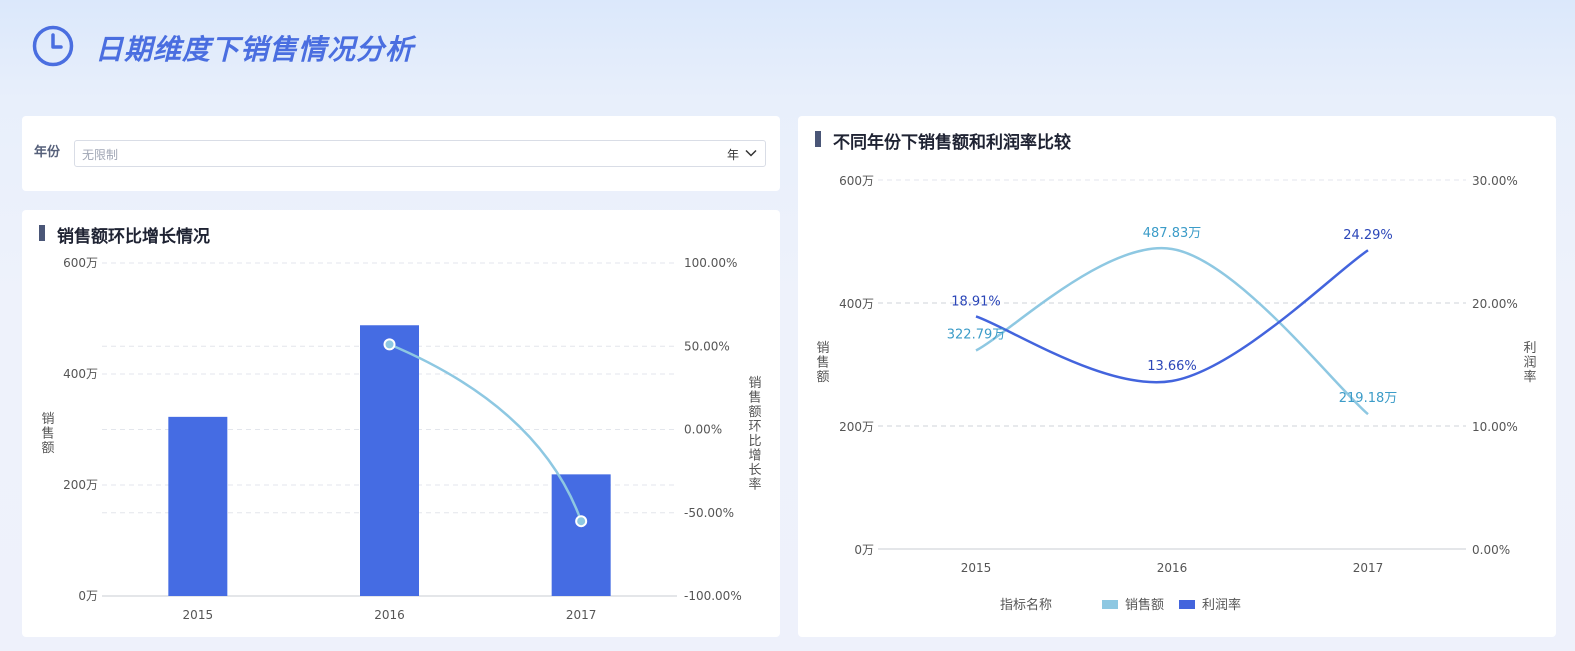 The image size is (1575, 651). What do you see at coordinates (1529, 348) in the screenshot?
I see `y2-axis-title-char: 利` at bounding box center [1529, 348].